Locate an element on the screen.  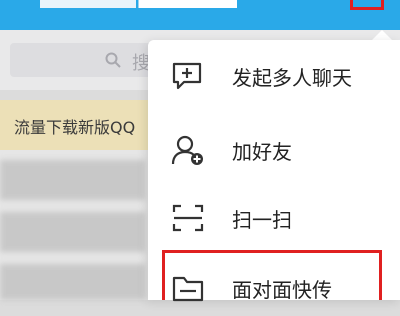
menu-item-scan: 扫一扫 is located at coordinates (274, 218).